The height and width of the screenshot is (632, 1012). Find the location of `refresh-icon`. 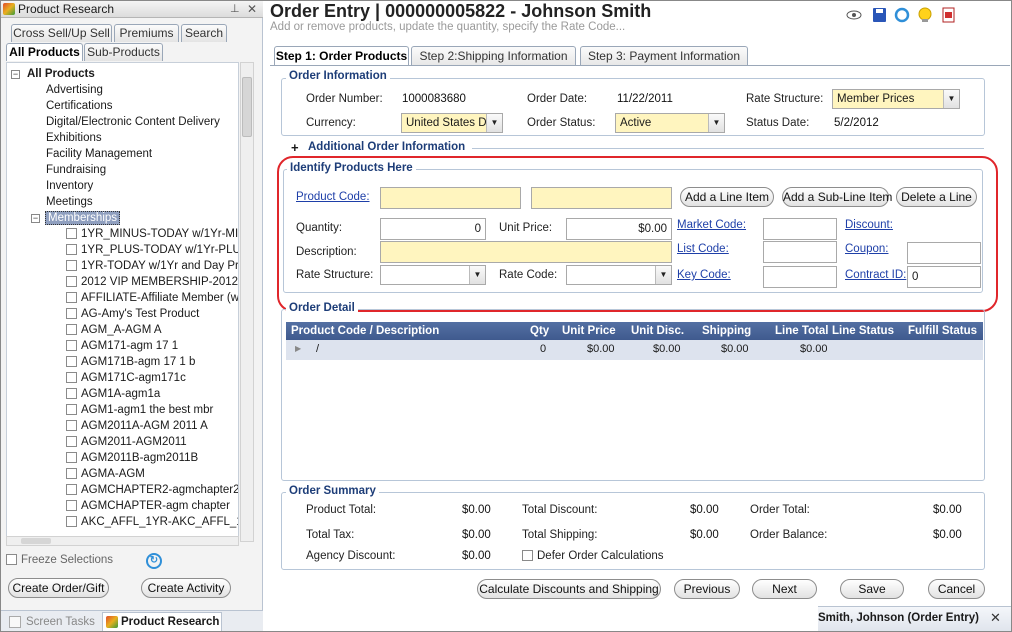

refresh-icon is located at coordinates (902, 15).